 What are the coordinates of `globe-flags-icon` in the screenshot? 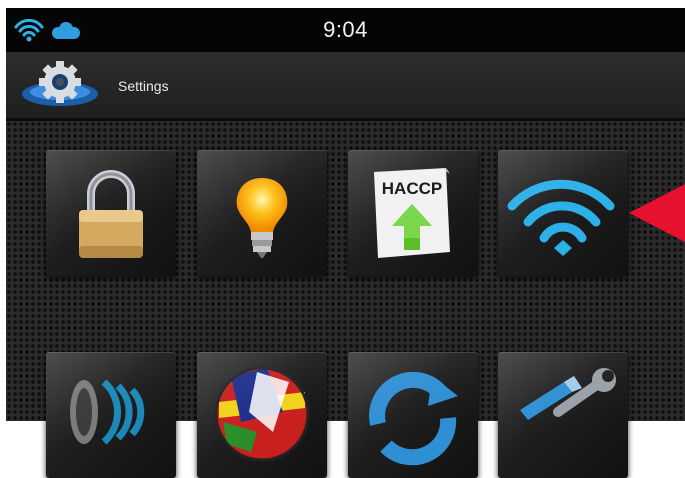 It's located at (262, 414).